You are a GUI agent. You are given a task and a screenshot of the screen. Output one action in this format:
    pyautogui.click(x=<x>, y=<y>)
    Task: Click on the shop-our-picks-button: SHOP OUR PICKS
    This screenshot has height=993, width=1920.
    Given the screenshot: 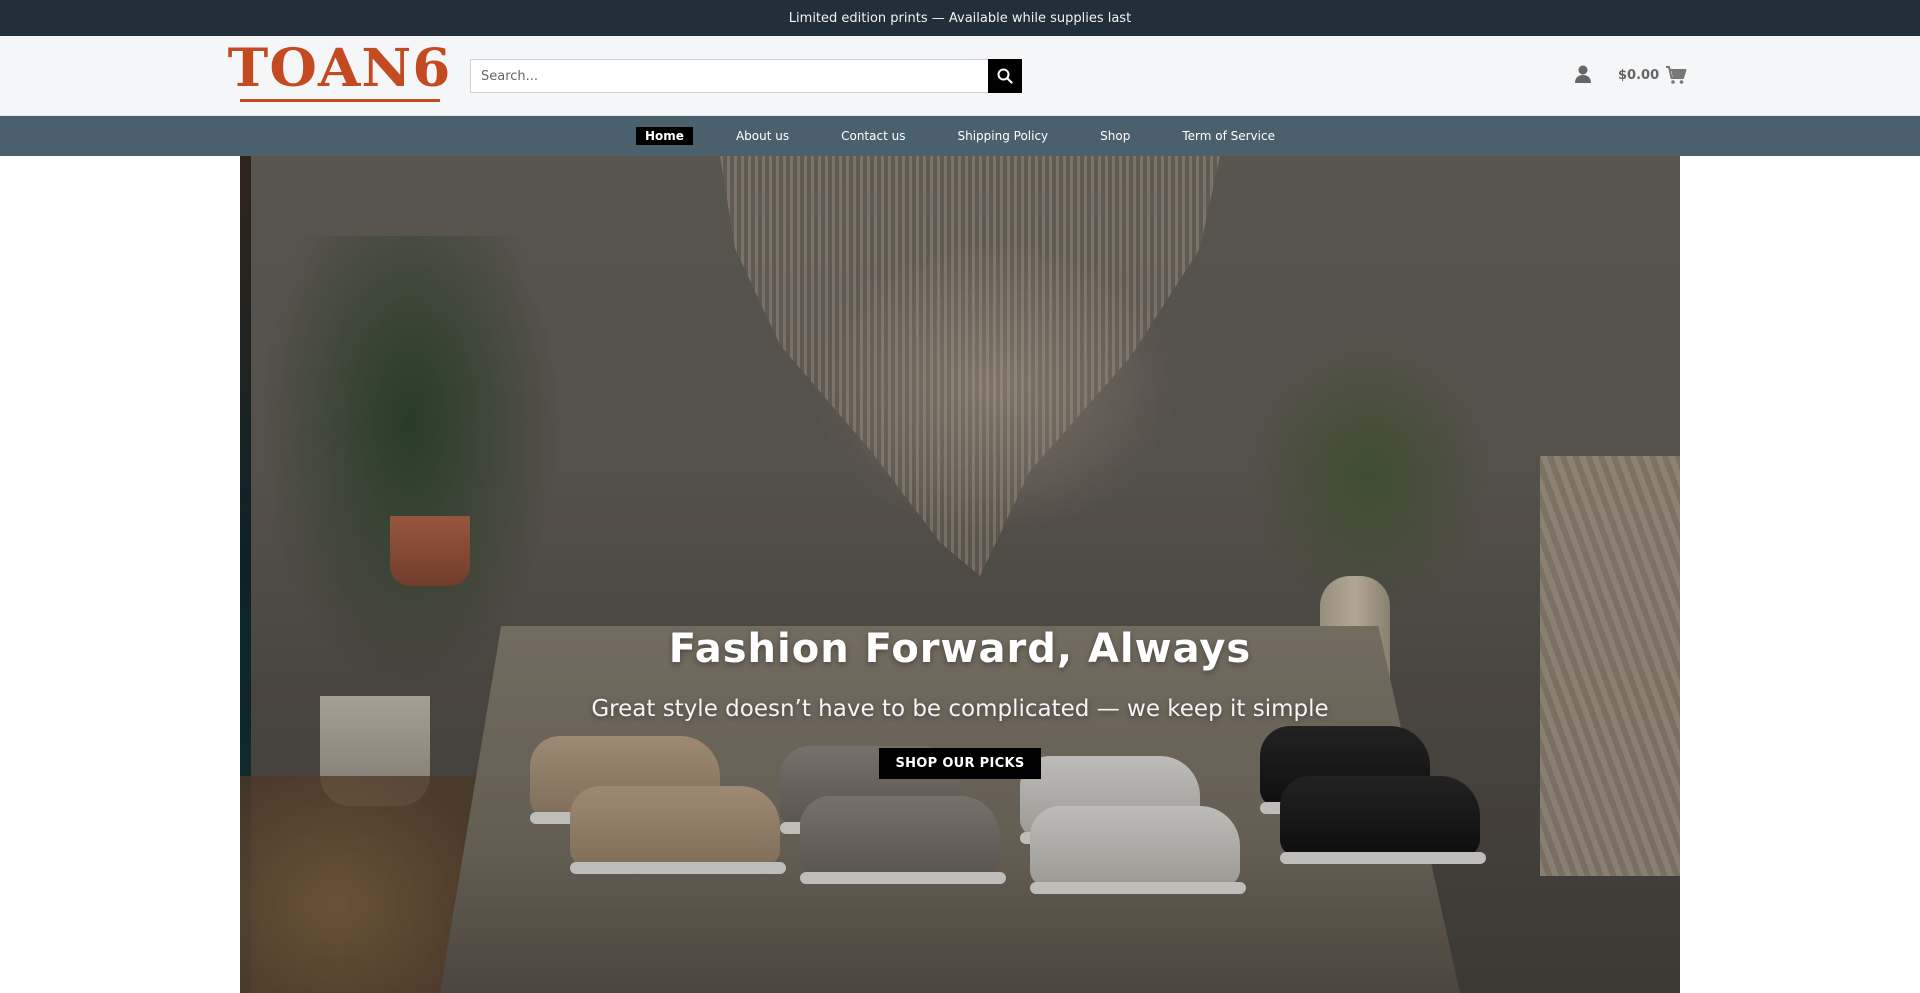 What is the action you would take?
    pyautogui.click(x=960, y=763)
    